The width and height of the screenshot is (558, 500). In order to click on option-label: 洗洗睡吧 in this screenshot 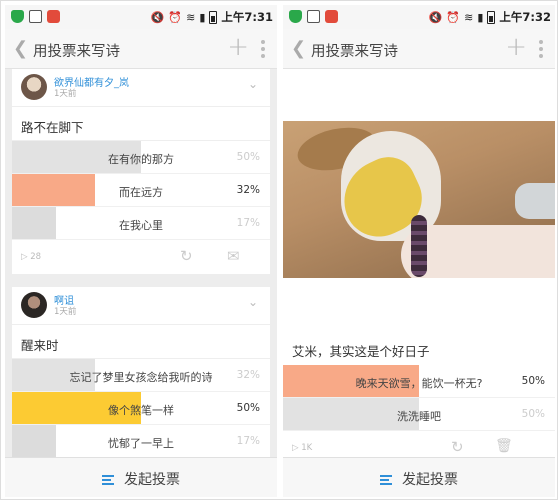, I will do `click(419, 416)`.